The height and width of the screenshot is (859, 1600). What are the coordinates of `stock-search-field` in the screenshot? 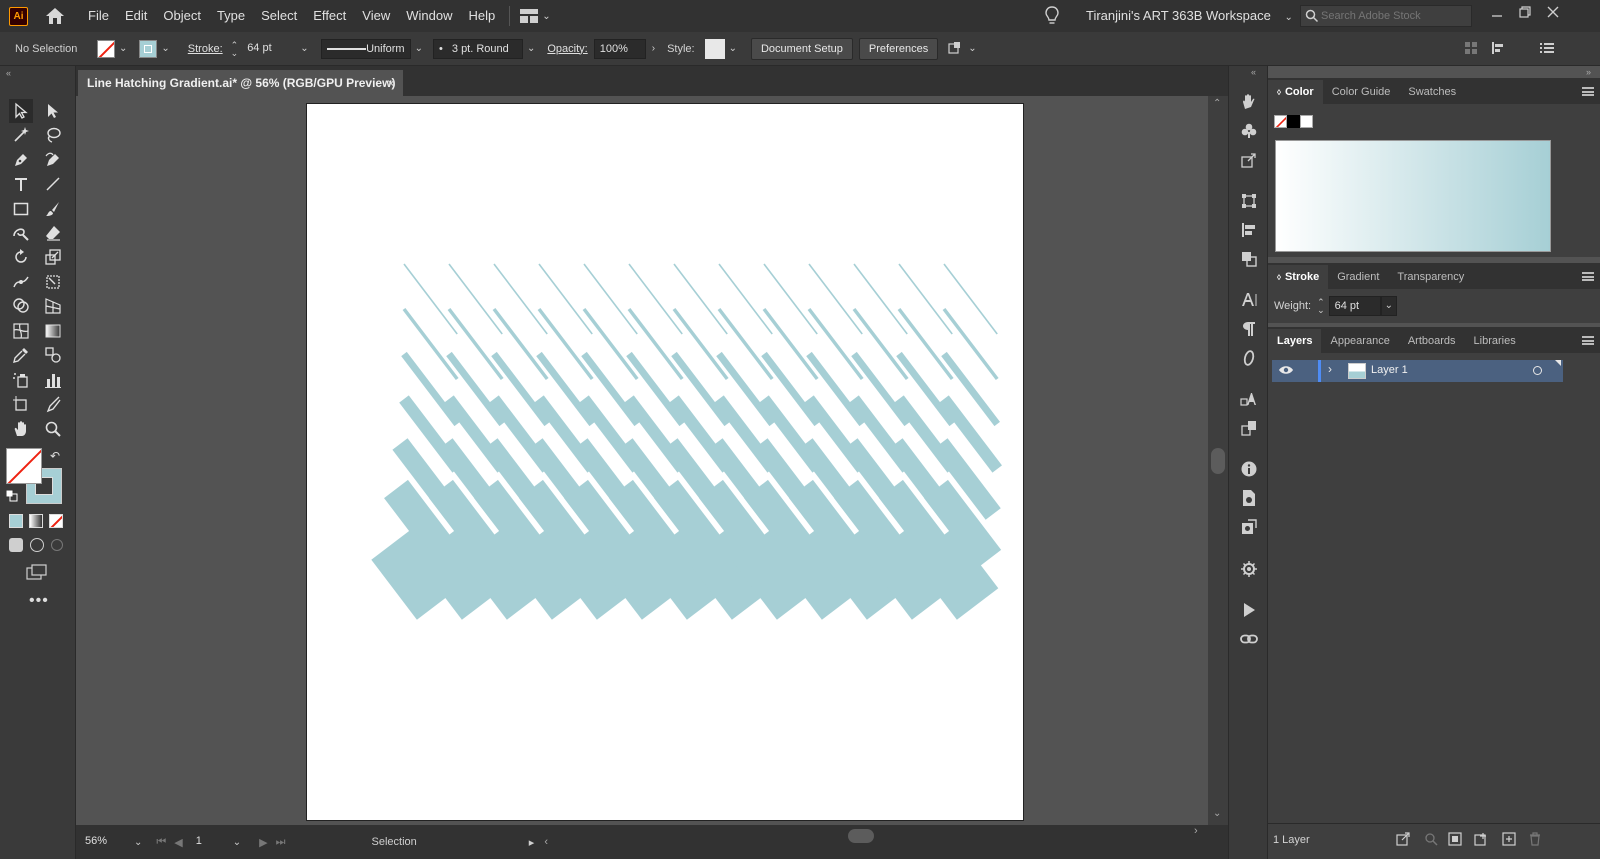 It's located at (1386, 16).